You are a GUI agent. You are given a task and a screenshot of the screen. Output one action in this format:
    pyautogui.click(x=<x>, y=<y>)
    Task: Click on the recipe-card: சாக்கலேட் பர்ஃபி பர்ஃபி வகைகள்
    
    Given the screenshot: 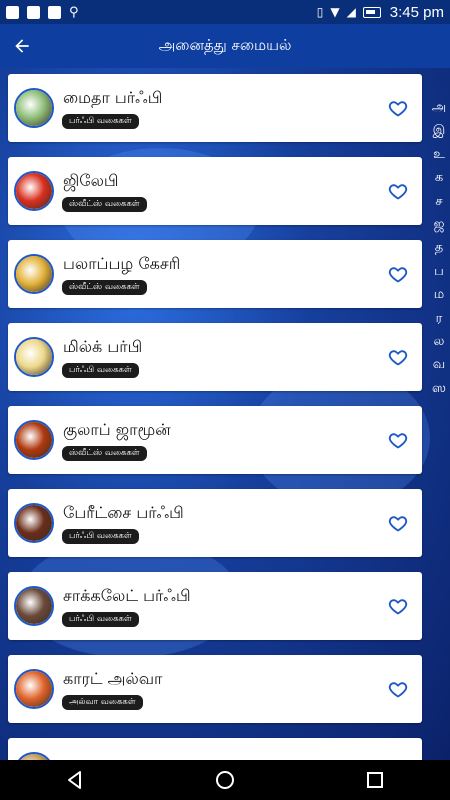 What is the action you would take?
    pyautogui.click(x=215, y=606)
    